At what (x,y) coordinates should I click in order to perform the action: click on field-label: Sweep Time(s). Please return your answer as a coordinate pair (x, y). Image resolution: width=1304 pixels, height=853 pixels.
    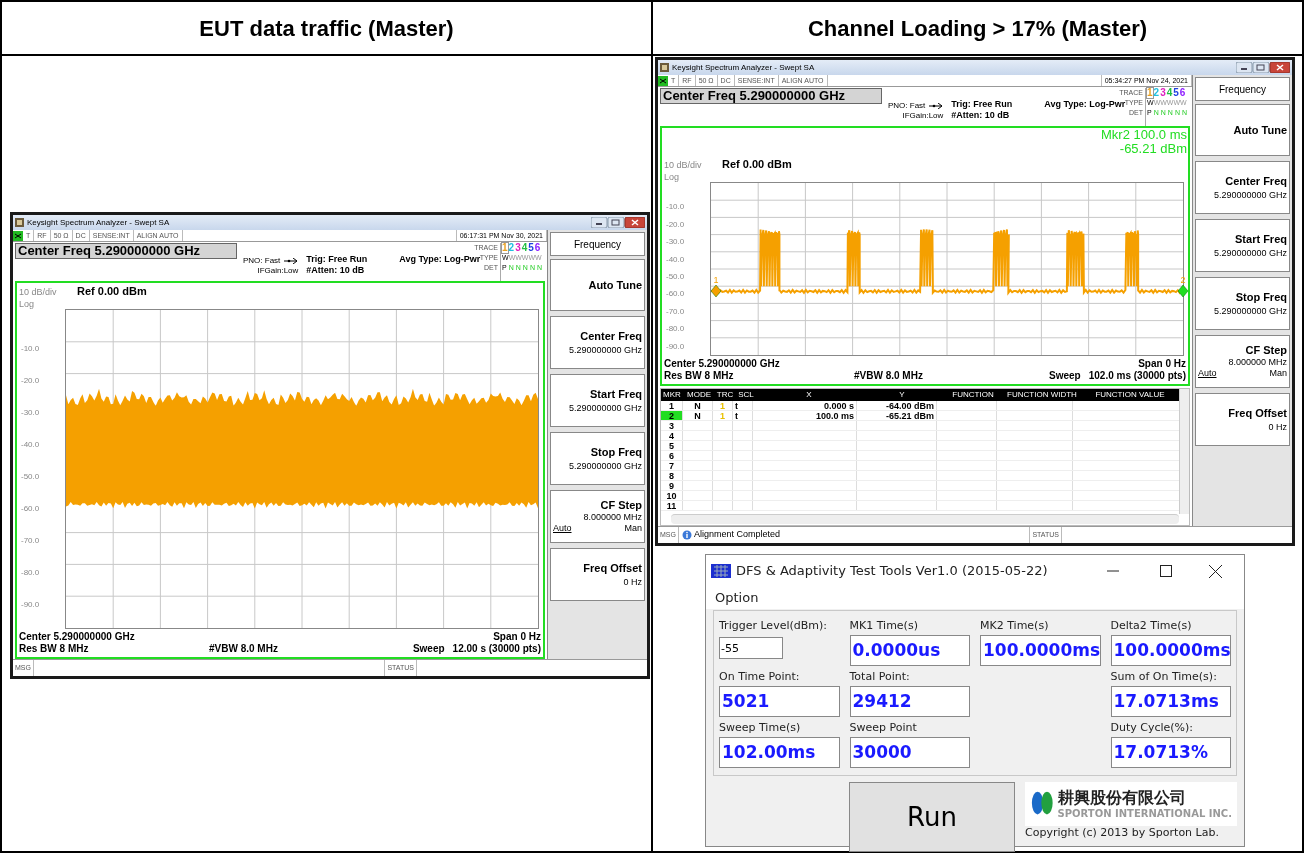
    Looking at the image, I should click on (760, 728).